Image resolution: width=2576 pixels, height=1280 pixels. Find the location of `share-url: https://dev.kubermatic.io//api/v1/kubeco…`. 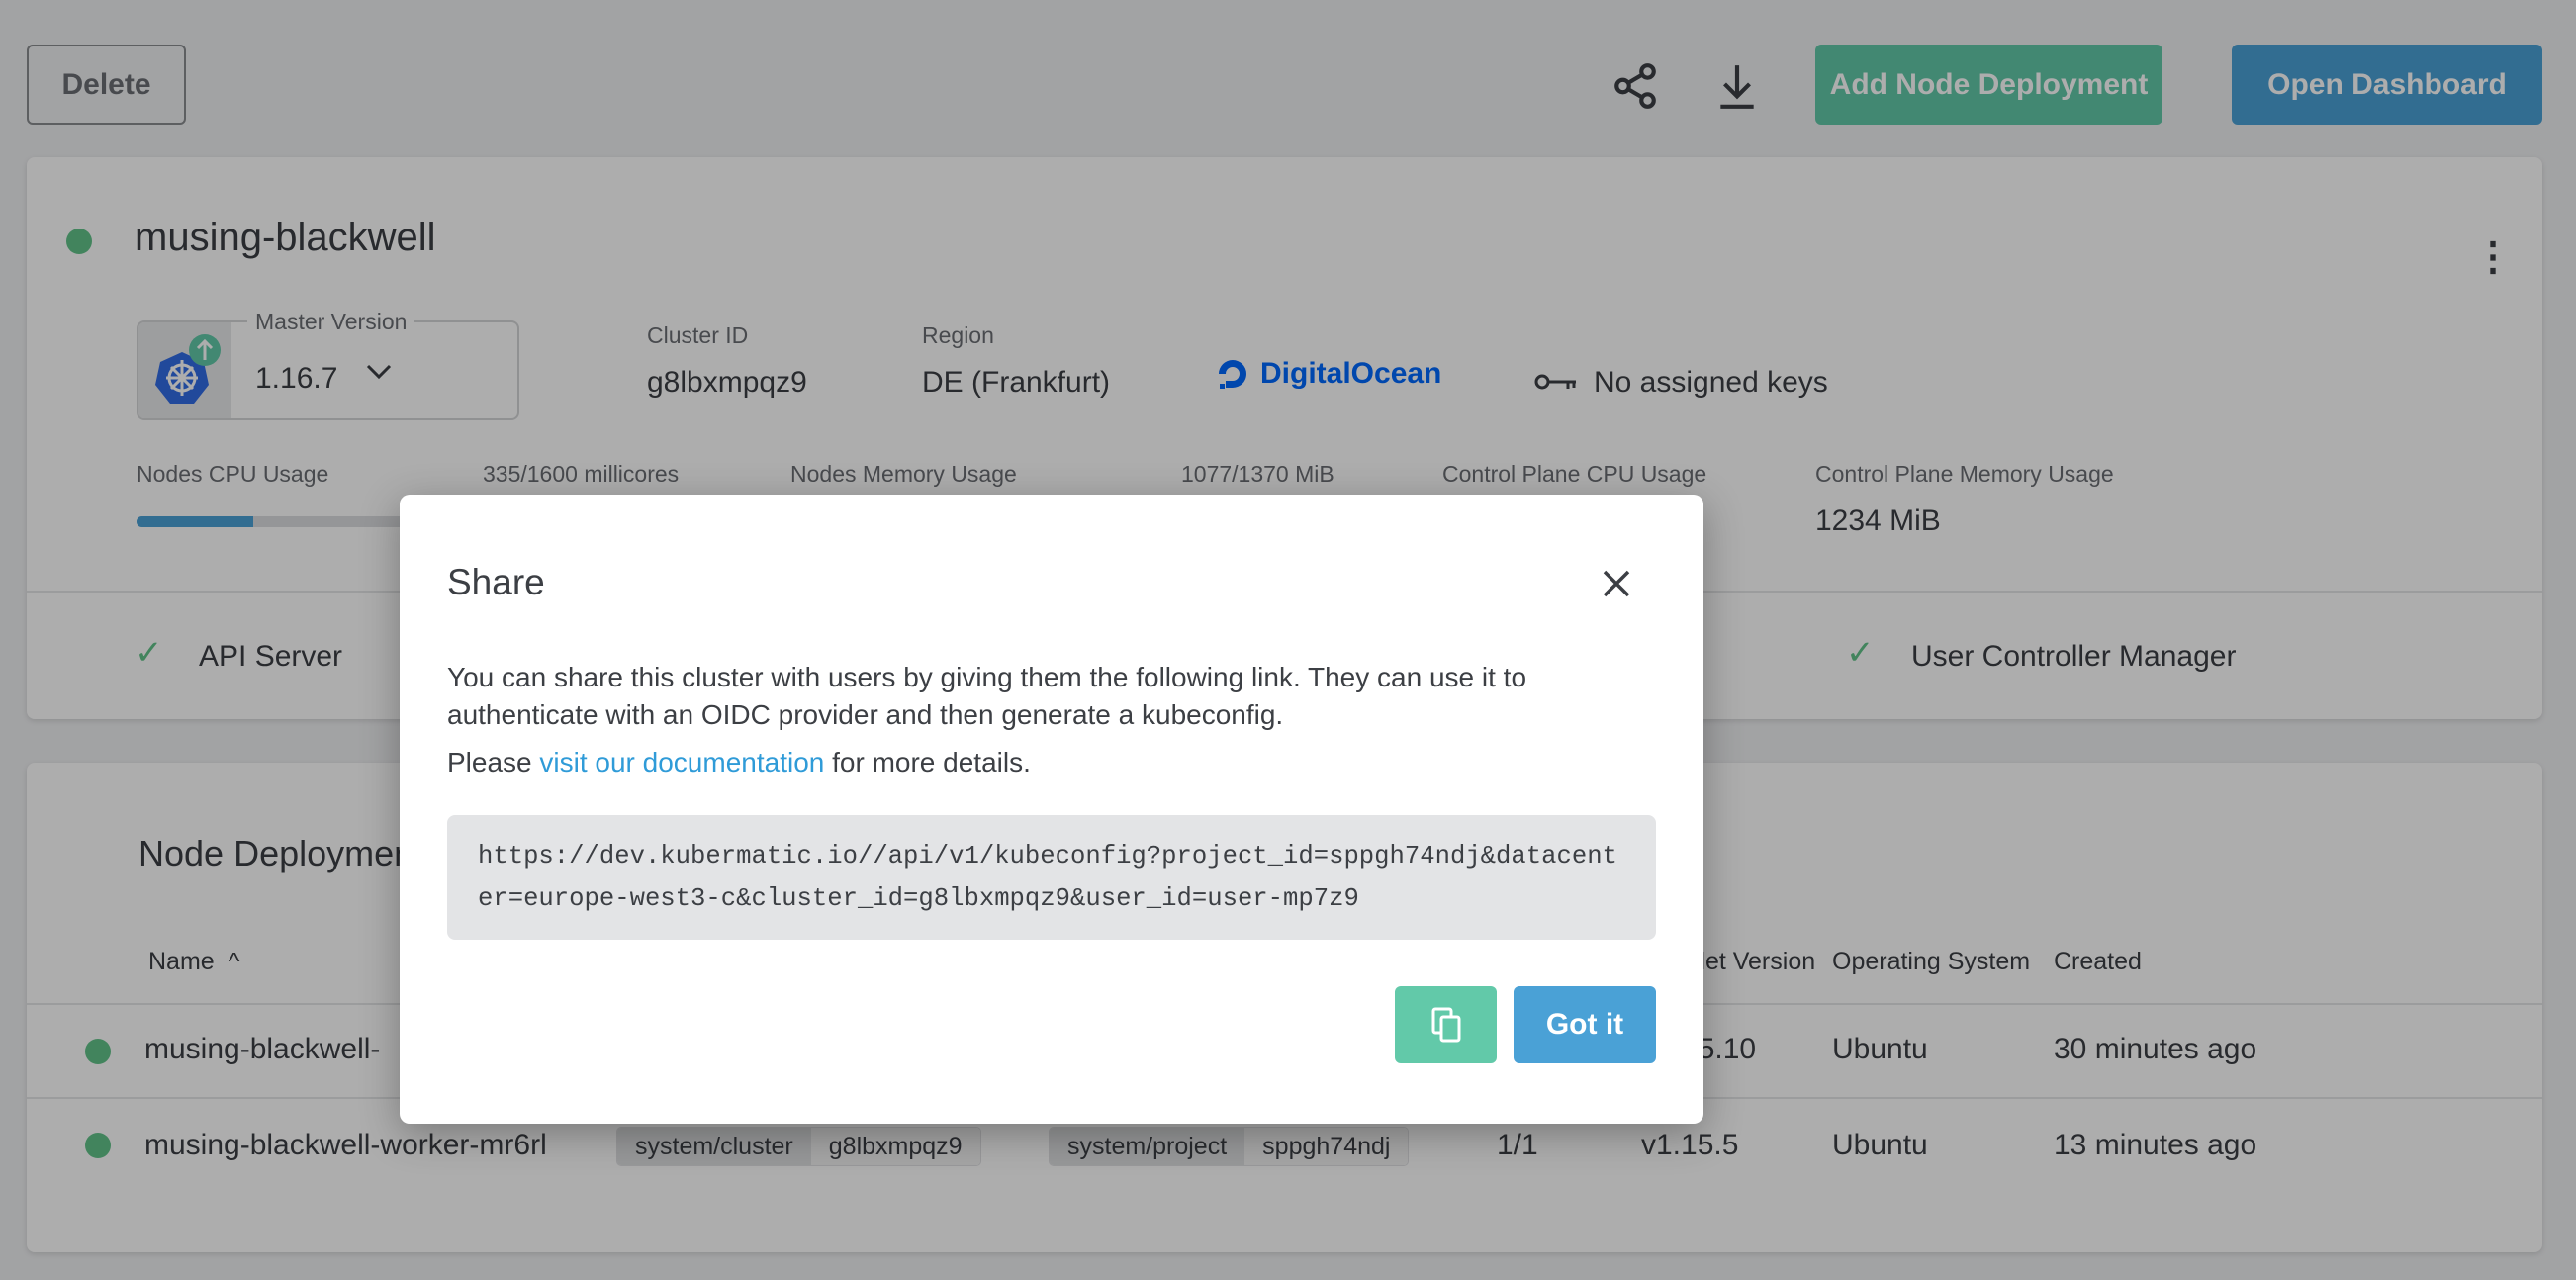

share-url: https://dev.kubermatic.io//api/v1/kubeco… is located at coordinates (1047, 877).